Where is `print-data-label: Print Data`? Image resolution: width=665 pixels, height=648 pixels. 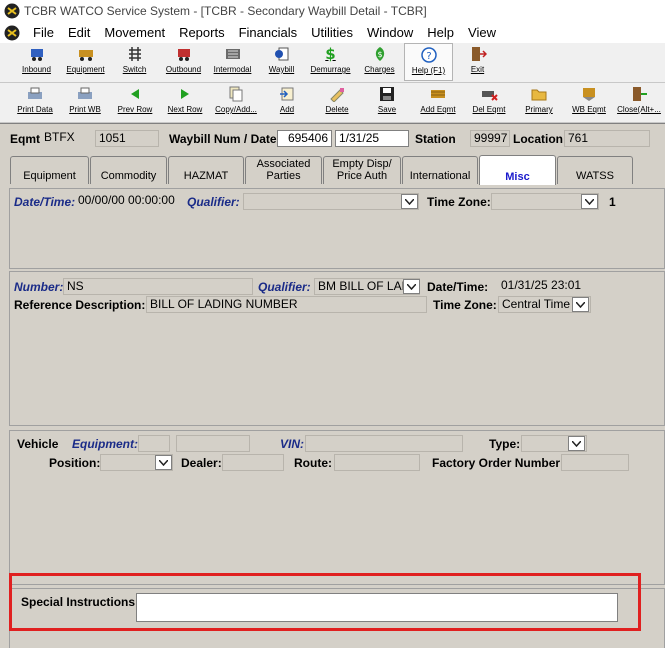
print-data-label: Print Data is located at coordinates (35, 109).